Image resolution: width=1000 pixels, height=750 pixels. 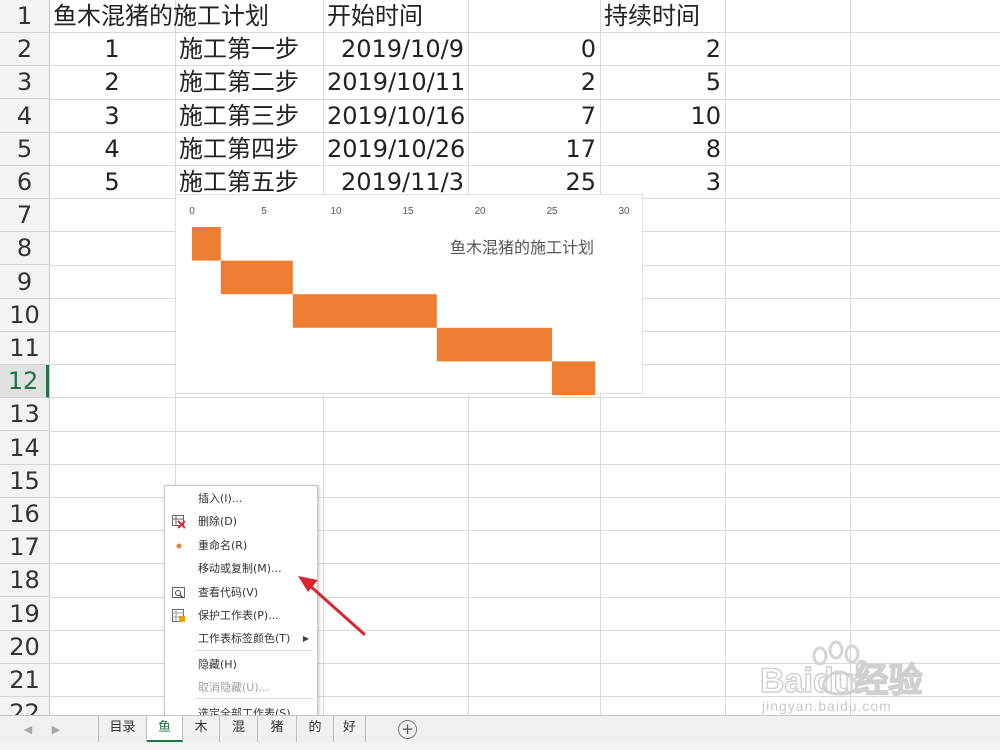 I want to click on sheet-tab: 木, so click(x=201, y=729).